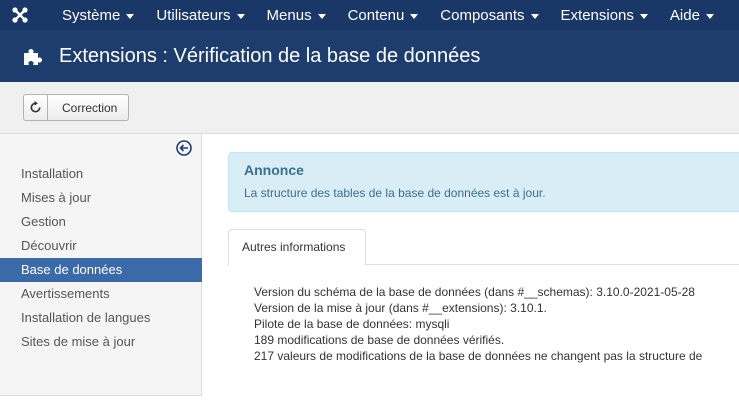  Describe the element at coordinates (597, 15) in the screenshot. I see `menu-label: Extensions` at that location.